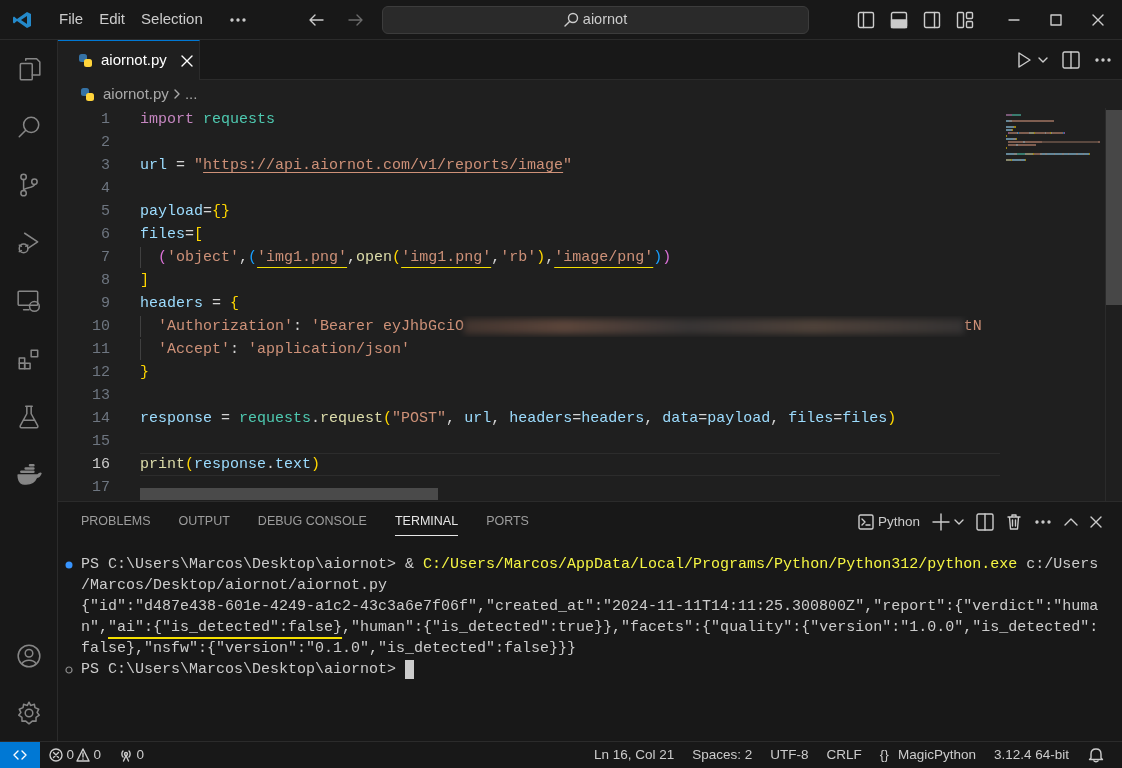  I want to click on terminal-text: c:/Users, so click(1062, 564).